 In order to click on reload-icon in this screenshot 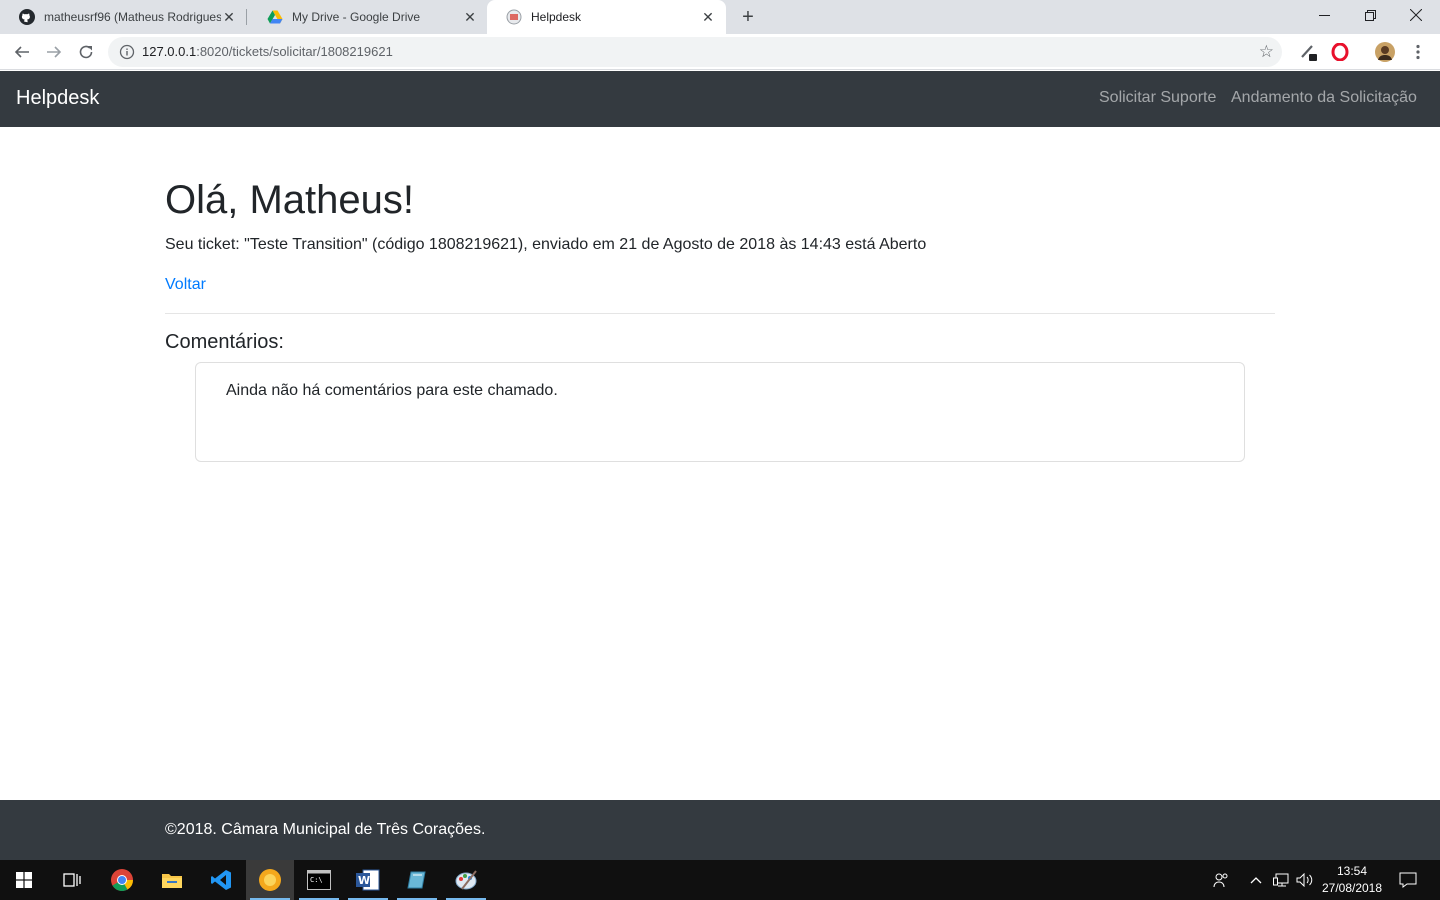, I will do `click(86, 52)`.